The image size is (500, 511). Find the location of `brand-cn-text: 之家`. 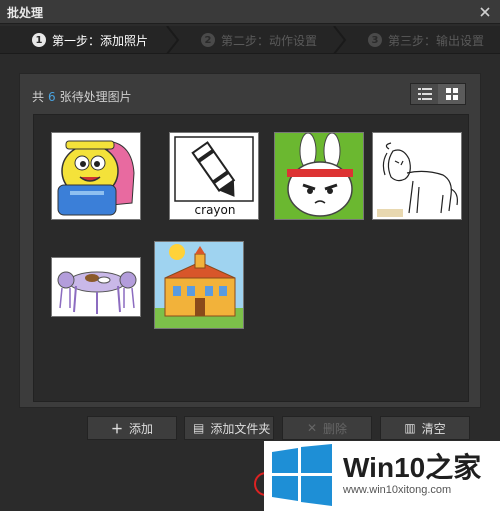

brand-cn-text: 之家 is located at coordinates (453, 467).